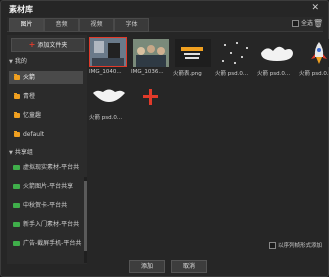 This screenshot has width=329, height=277. I want to click on my-section-header: ▼ 我的, so click(18, 62).